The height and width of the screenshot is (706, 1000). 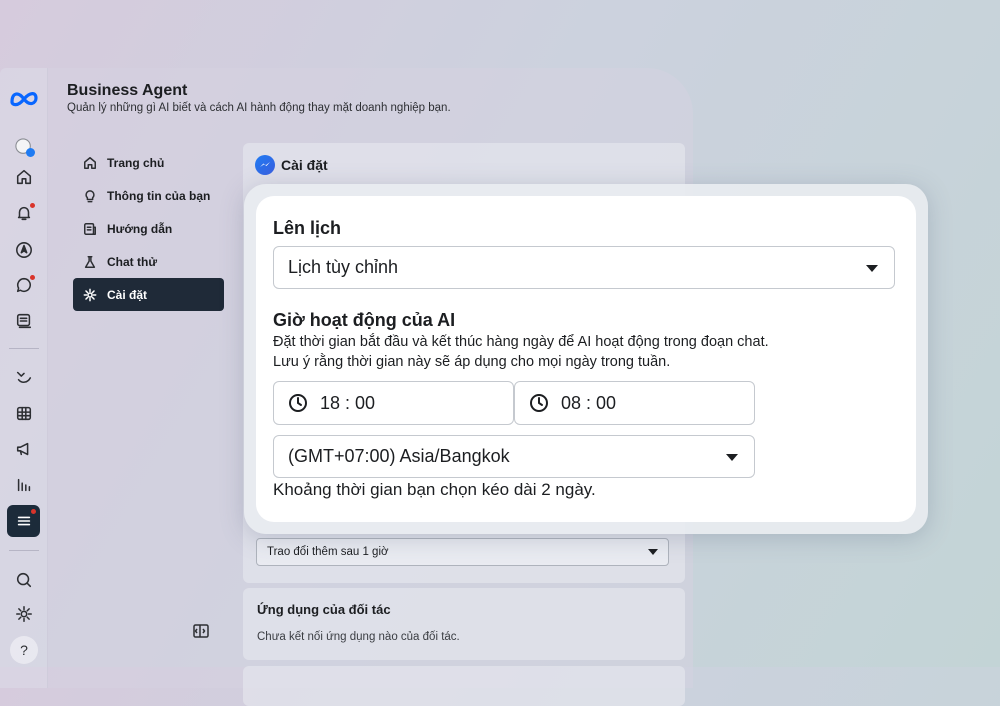 I want to click on nav-item-label: Trang chủ, so click(x=136, y=162).